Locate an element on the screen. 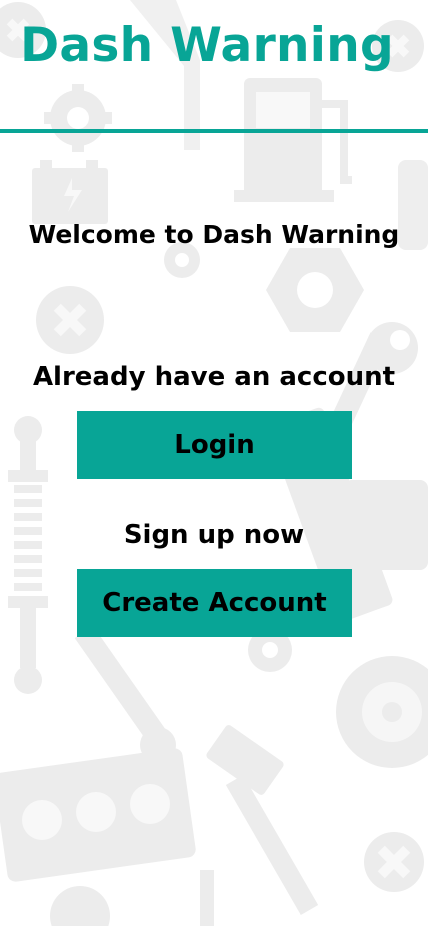  login-button: Login is located at coordinates (214, 445).